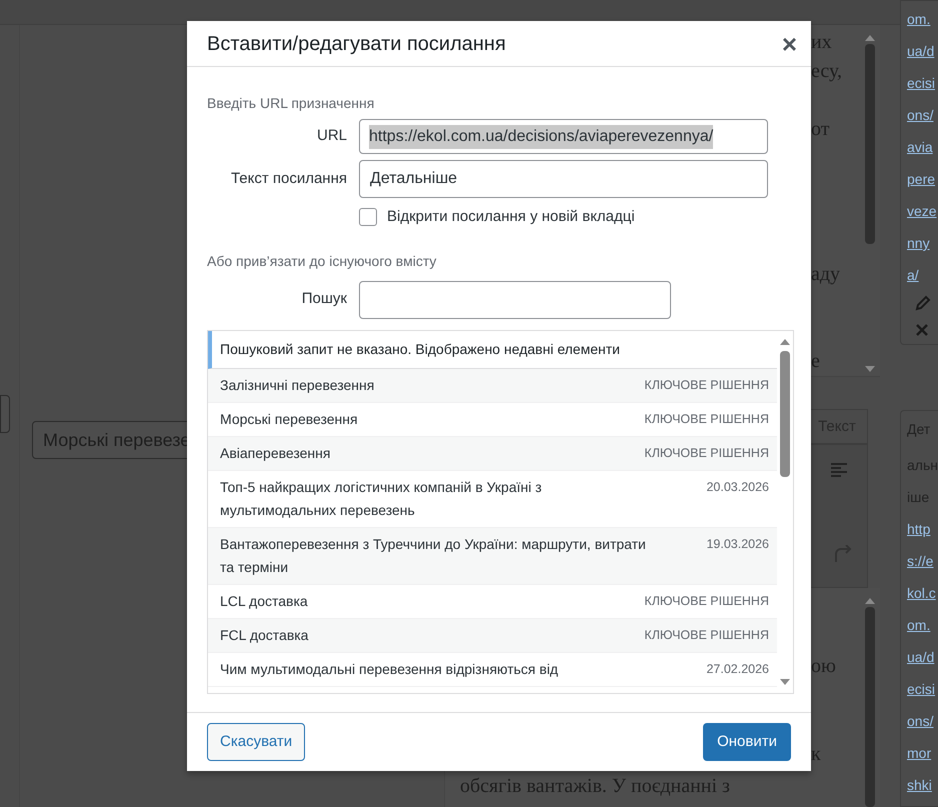 The height and width of the screenshot is (807, 938). I want to click on url-field: https://ekol.com.ua/decisions/aviaperevezennya/, so click(563, 136).